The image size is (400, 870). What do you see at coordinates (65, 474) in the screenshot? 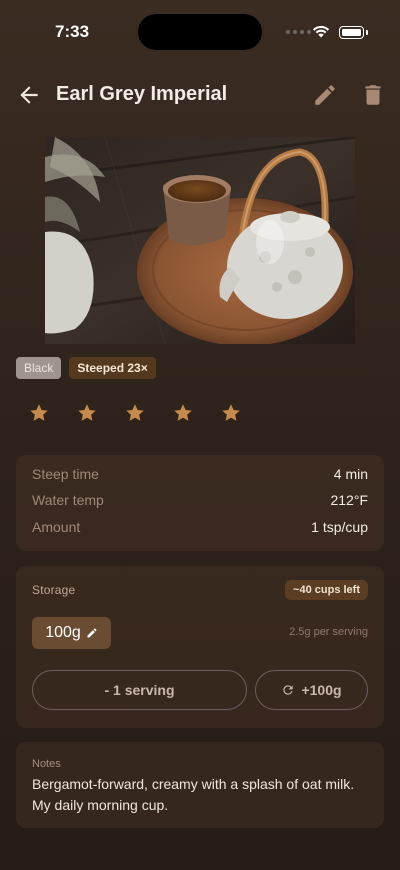
I see `param-label: Steep time` at bounding box center [65, 474].